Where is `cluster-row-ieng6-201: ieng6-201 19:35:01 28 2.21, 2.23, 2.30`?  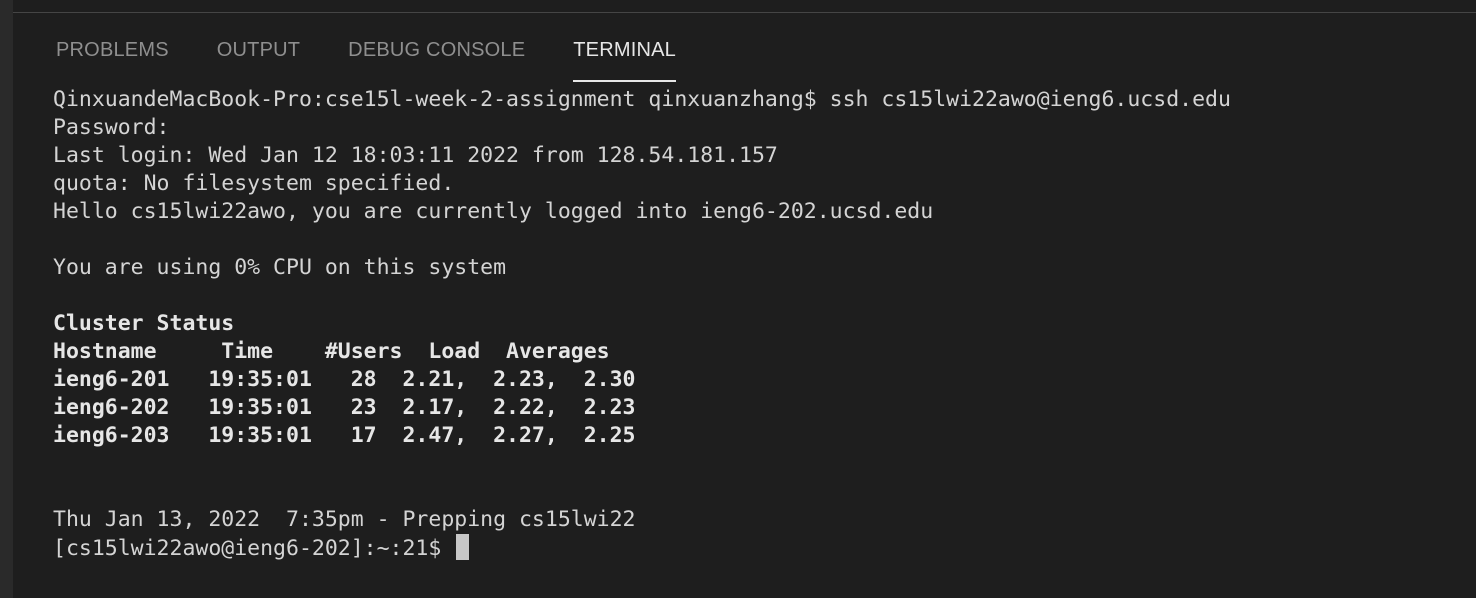 cluster-row-ieng6-201: ieng6-201 19:35:01 28 2.21, 2.23, 2.30 is located at coordinates (344, 379).